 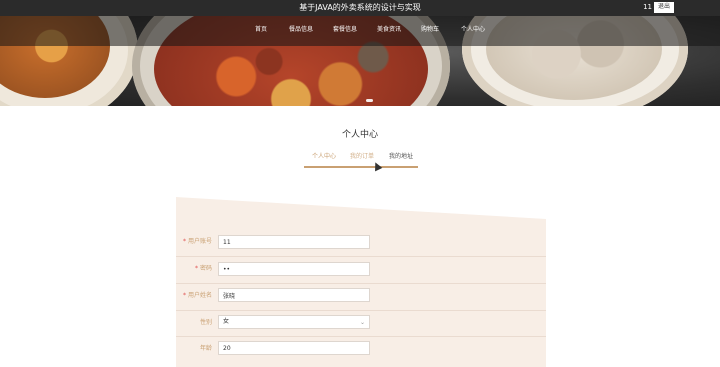 What do you see at coordinates (324, 157) in the screenshot?
I see `tab-profile: 个人中心` at bounding box center [324, 157].